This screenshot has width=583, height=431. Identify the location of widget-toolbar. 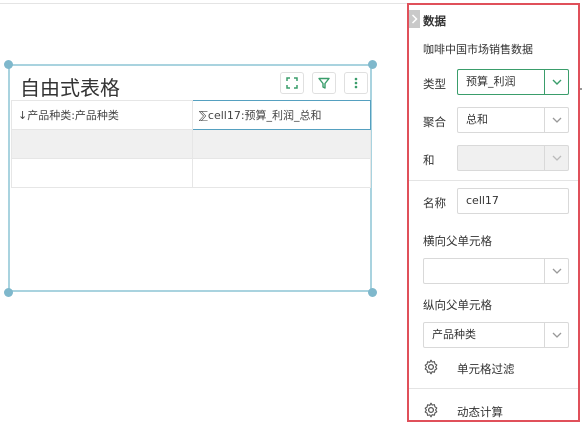
(324, 83).